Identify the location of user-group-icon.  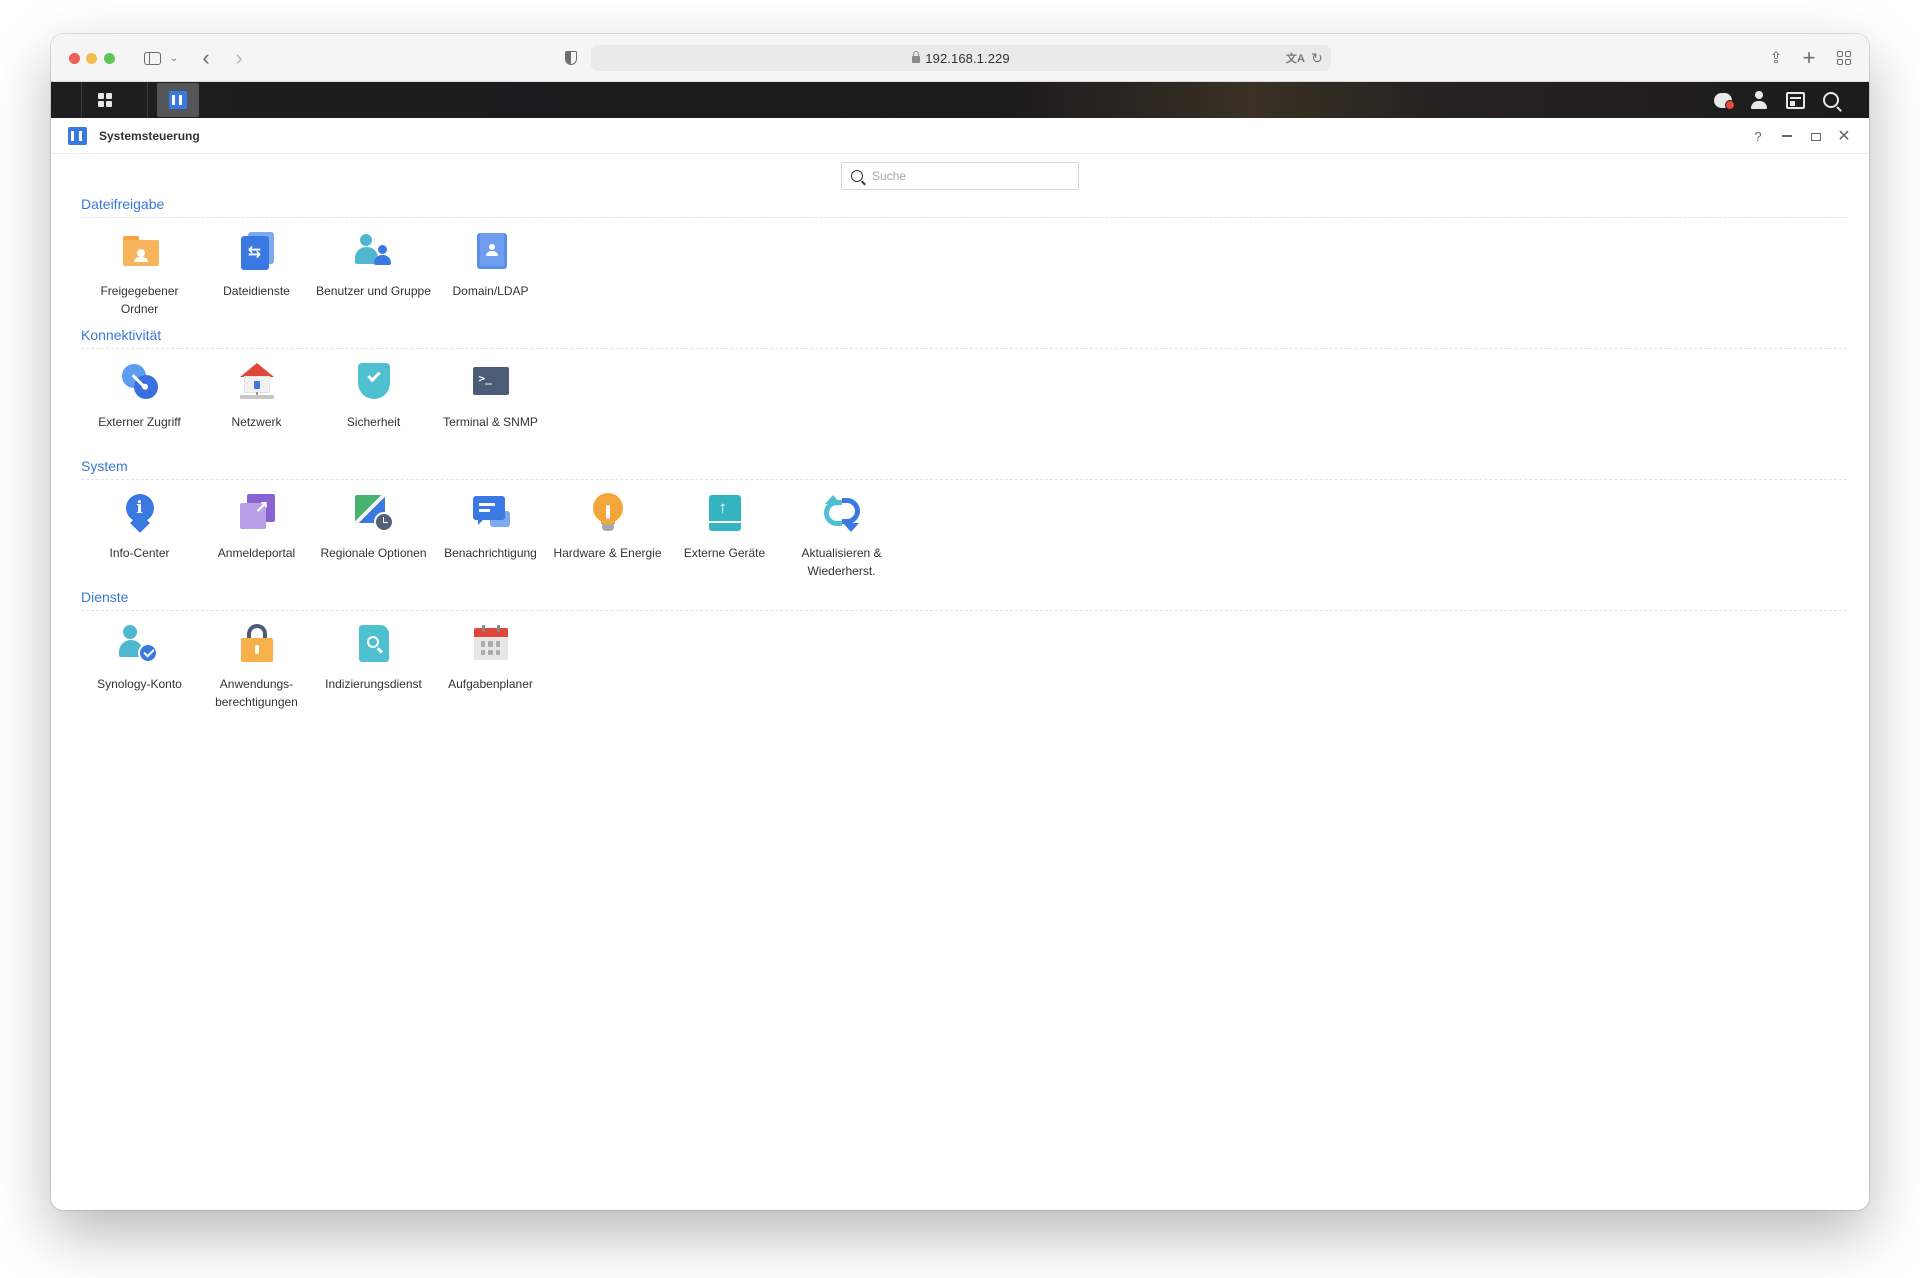
(374, 251).